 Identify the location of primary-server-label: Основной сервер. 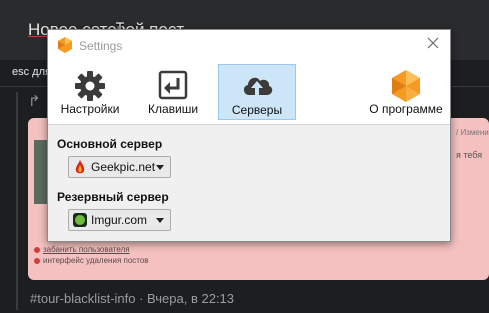
(110, 144).